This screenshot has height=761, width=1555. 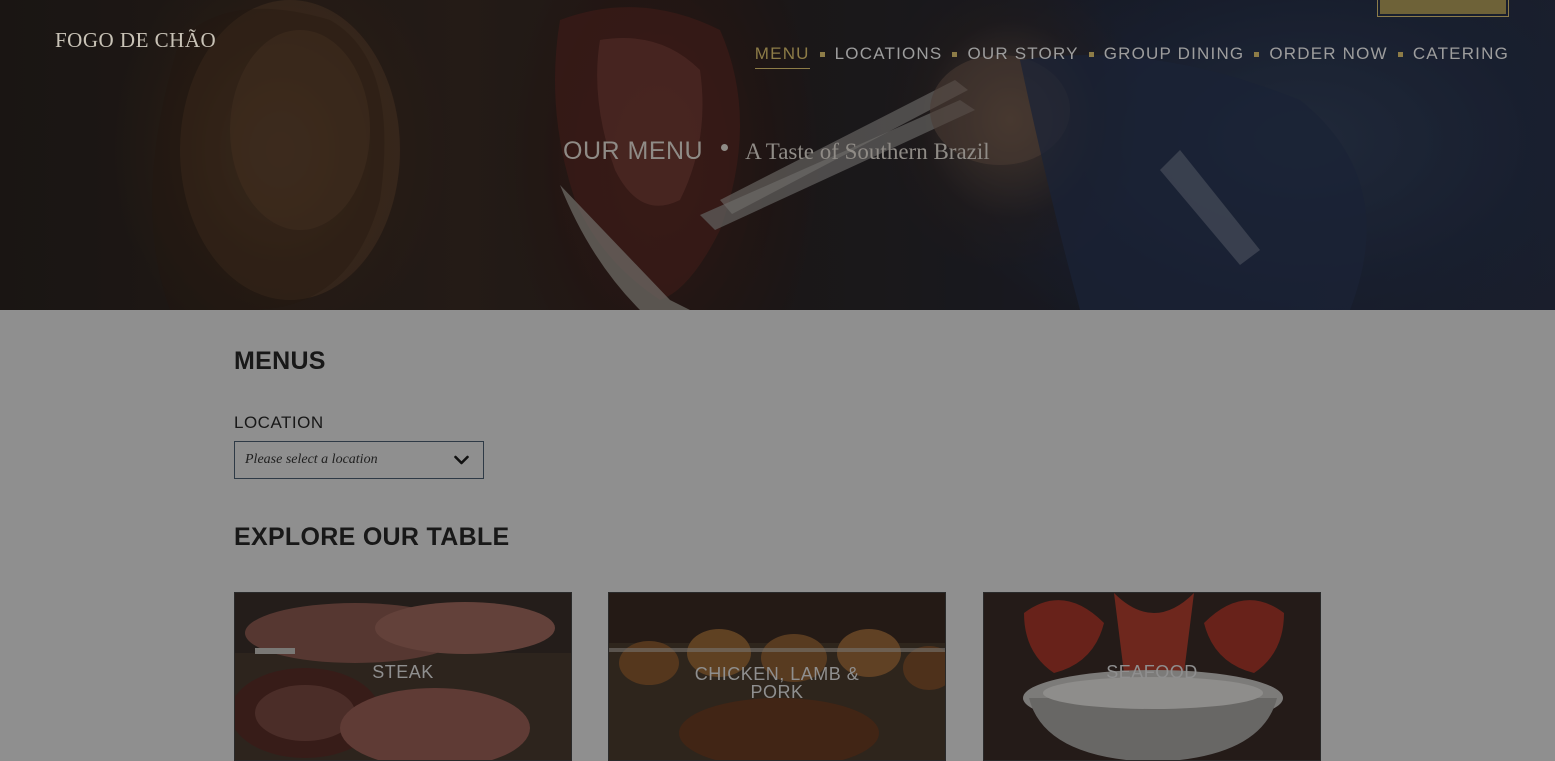 I want to click on card-steak: STEAK, so click(x=403, y=676).